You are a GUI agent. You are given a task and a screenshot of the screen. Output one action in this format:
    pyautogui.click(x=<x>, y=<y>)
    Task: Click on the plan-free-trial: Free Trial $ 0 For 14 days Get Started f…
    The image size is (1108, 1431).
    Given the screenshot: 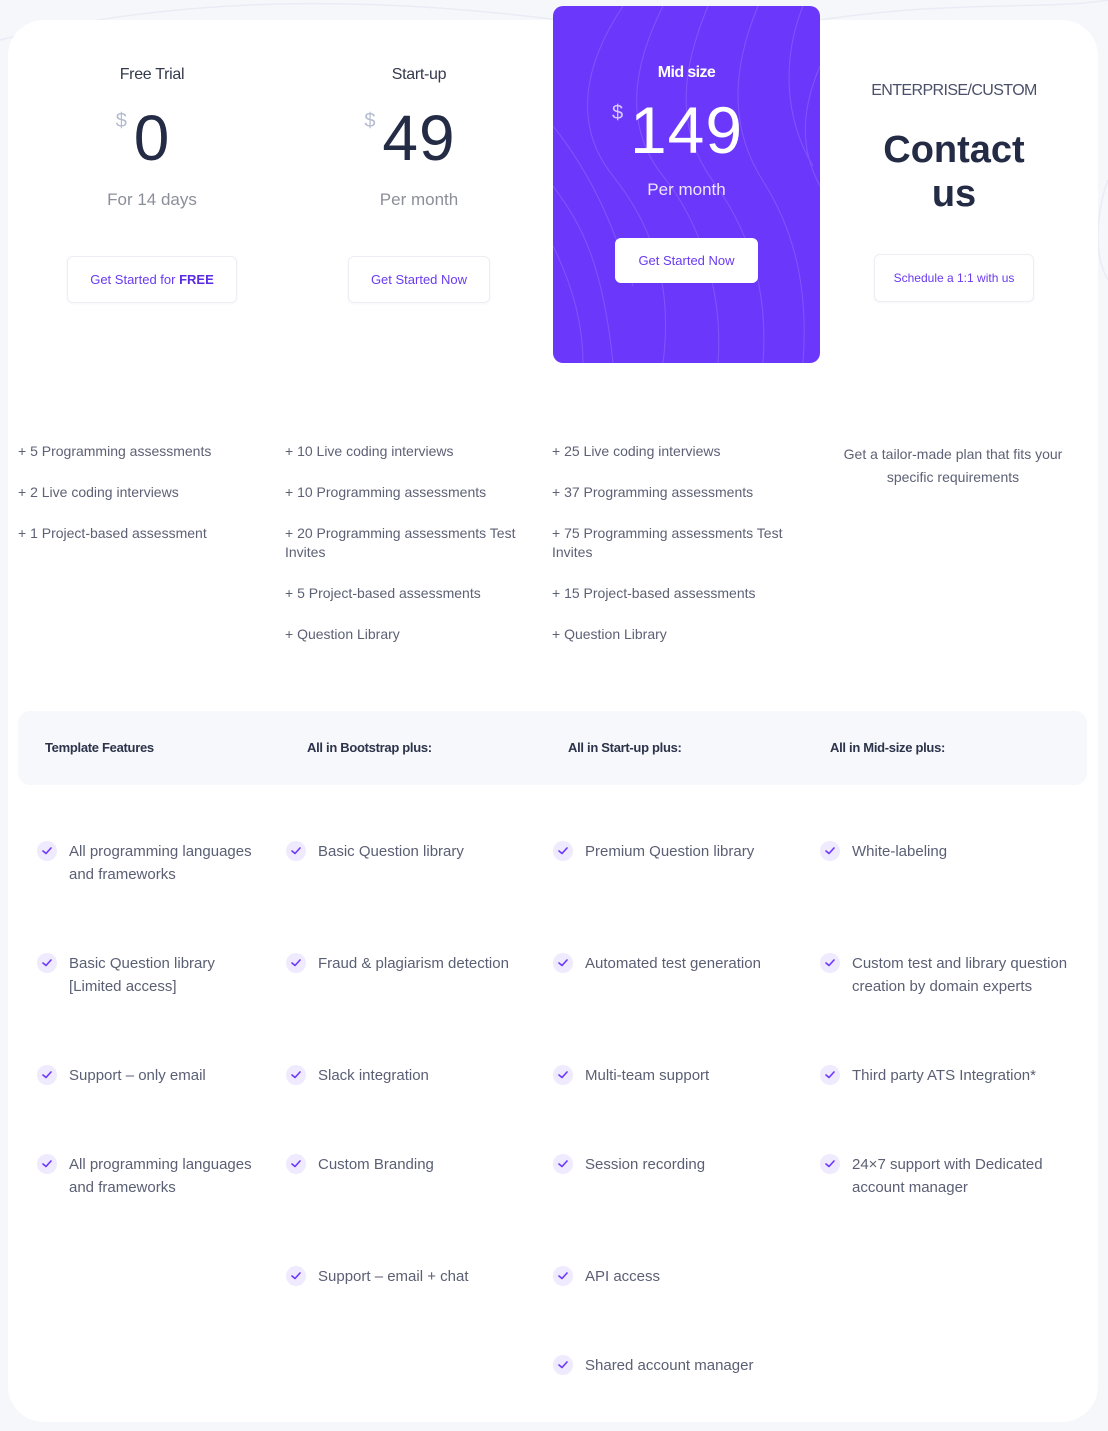 What is the action you would take?
    pyautogui.click(x=152, y=184)
    